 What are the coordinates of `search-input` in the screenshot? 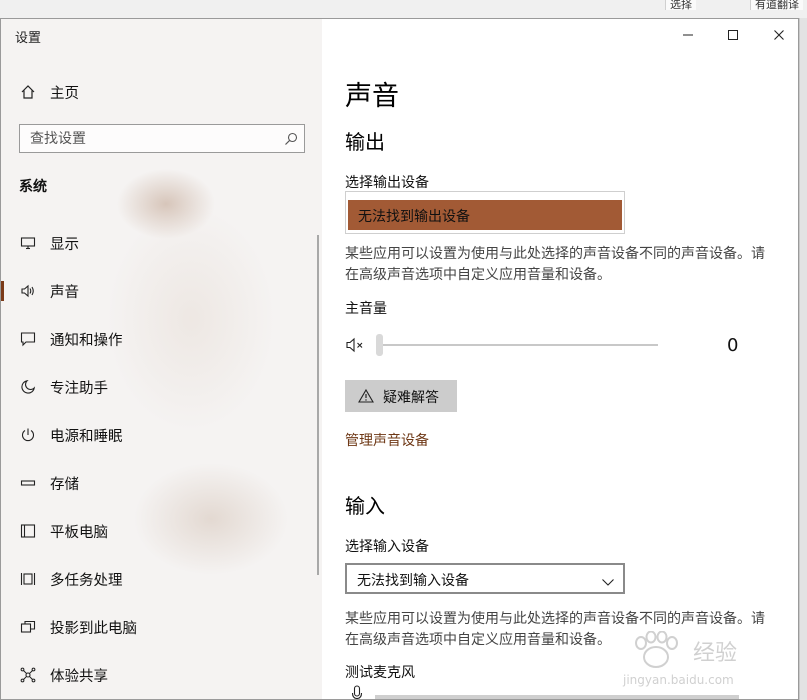 It's located at (150, 138).